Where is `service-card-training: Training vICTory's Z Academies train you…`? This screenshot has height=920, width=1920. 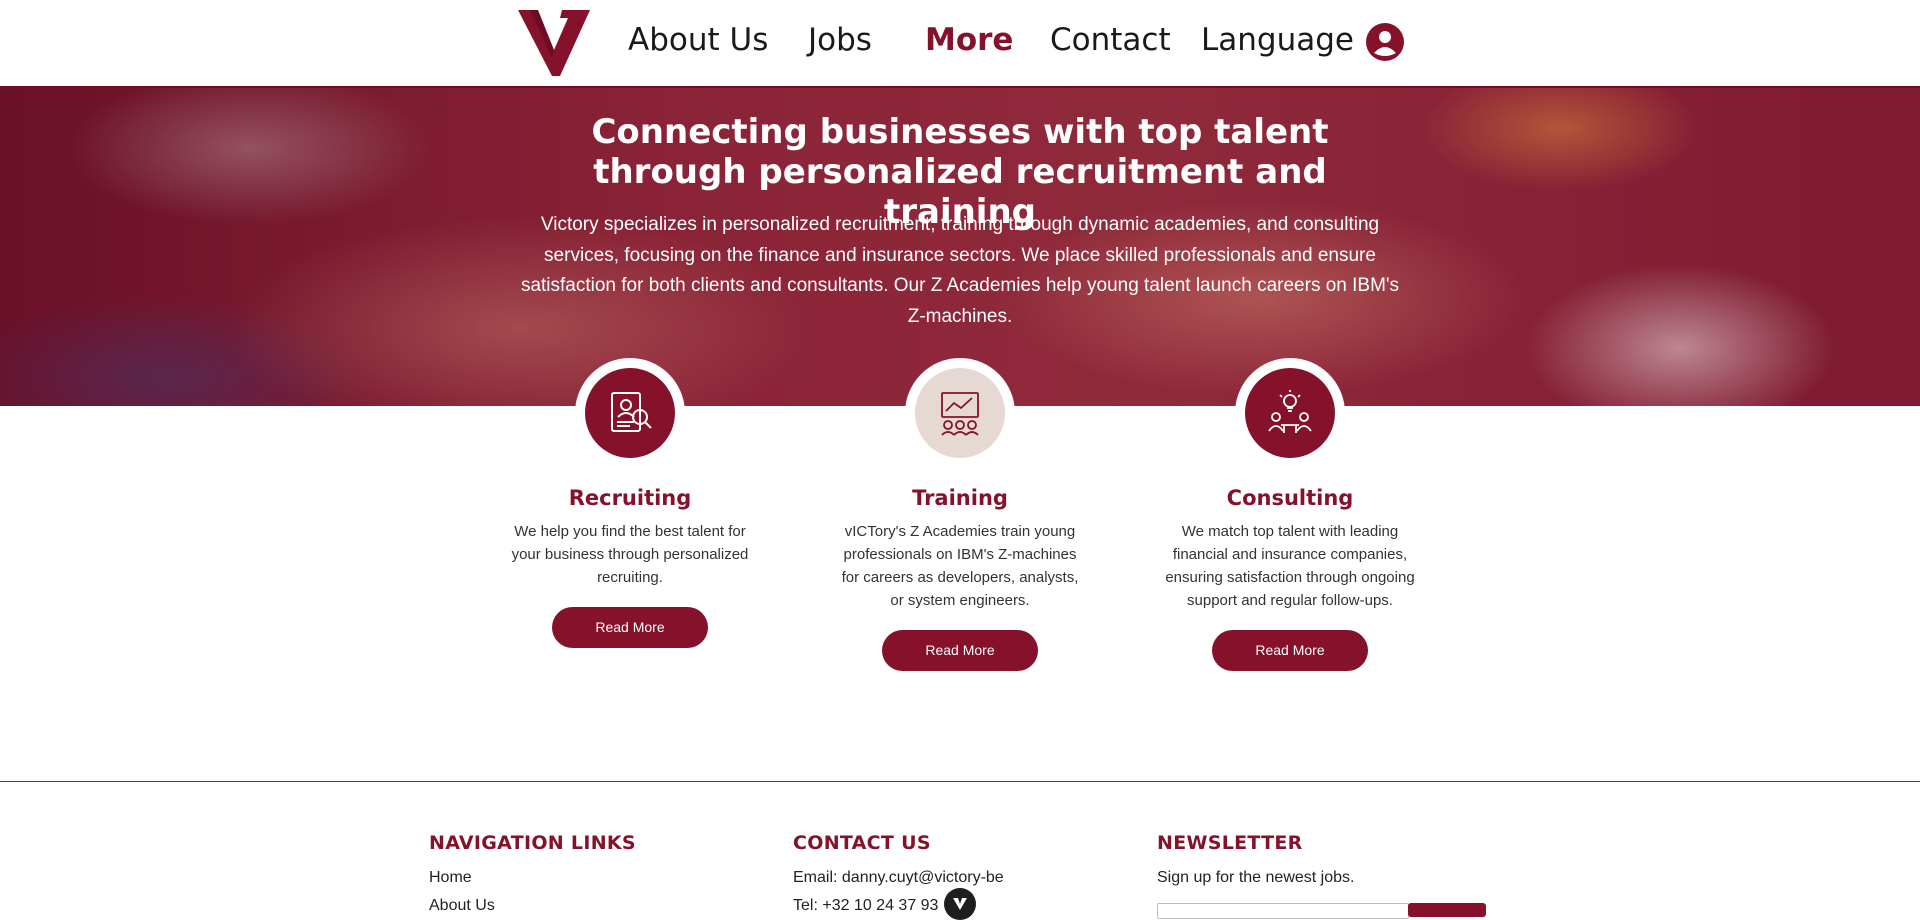 service-card-training: Training vICTory's Z Academies train you… is located at coordinates (960, 514).